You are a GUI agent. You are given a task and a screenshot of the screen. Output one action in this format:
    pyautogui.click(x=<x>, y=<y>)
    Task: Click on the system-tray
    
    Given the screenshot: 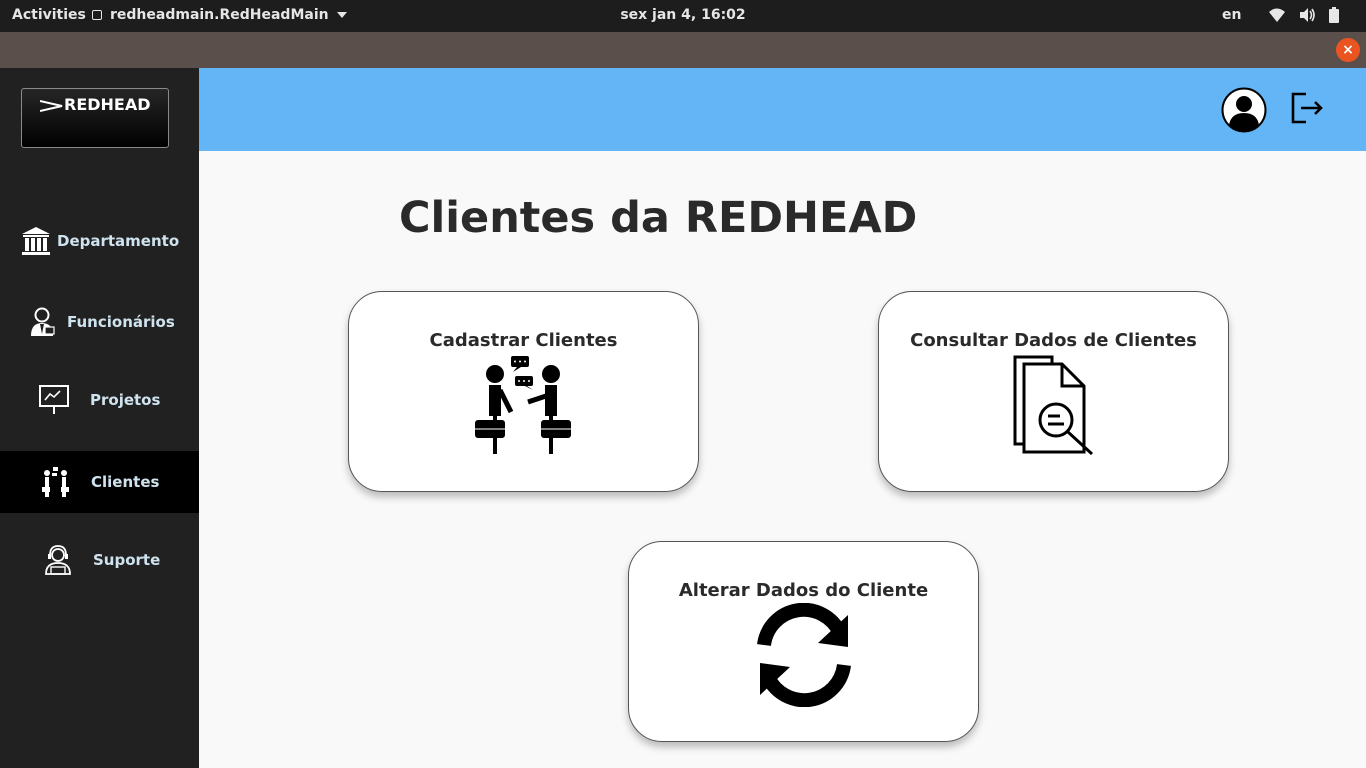 What is the action you would take?
    pyautogui.click(x=1304, y=15)
    